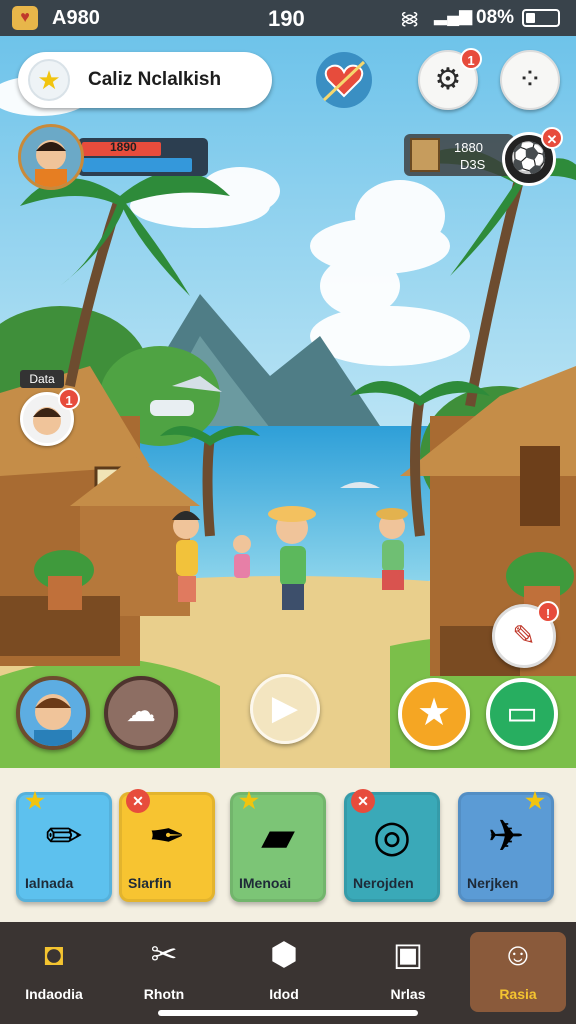 The height and width of the screenshot is (1024, 576). What do you see at coordinates (25, 18) in the screenshot?
I see `app-icon: ♥` at bounding box center [25, 18].